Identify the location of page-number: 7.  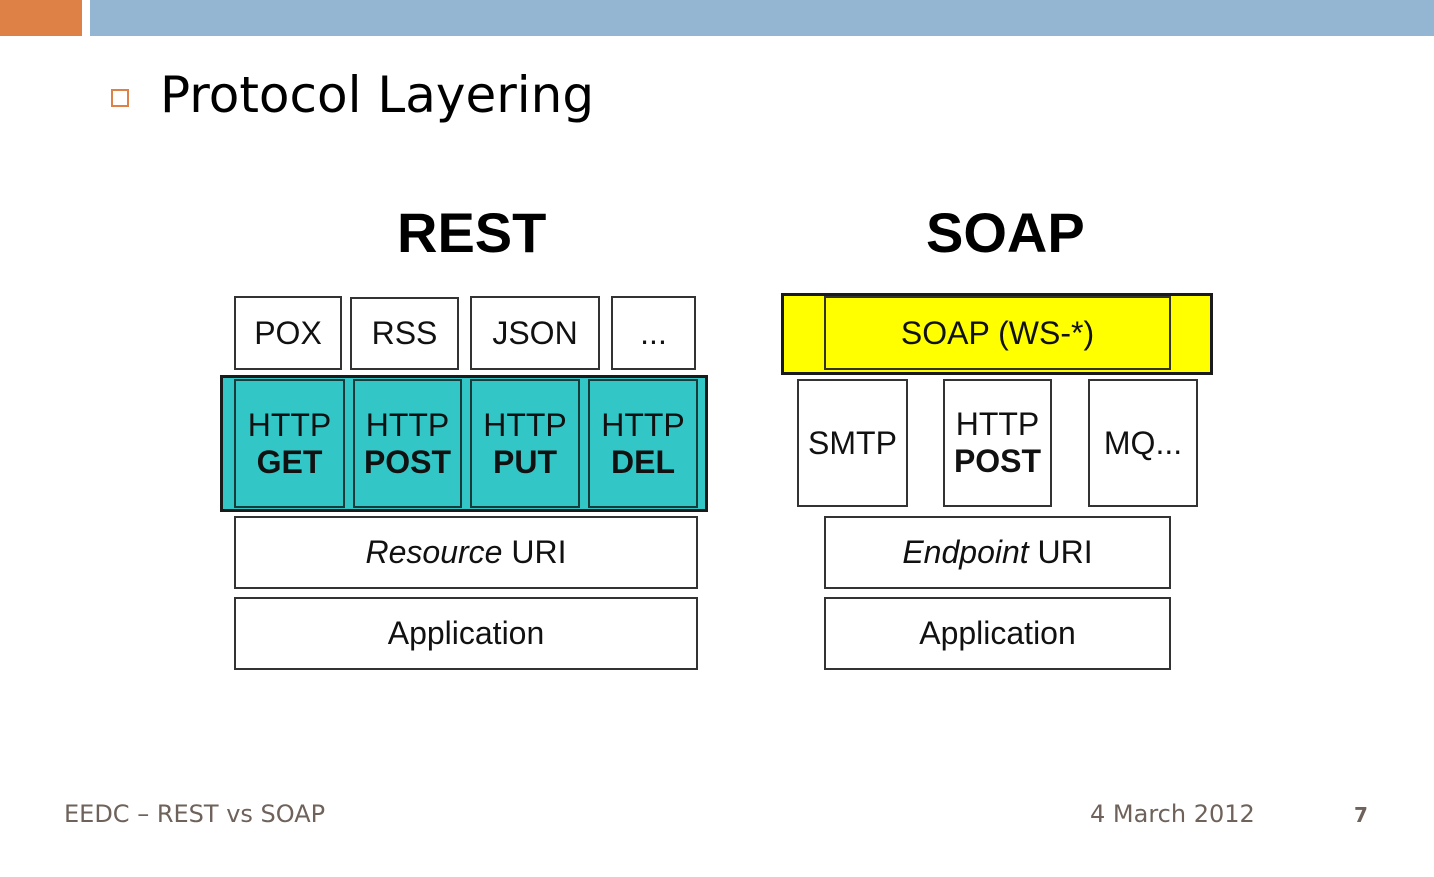
(1361, 815).